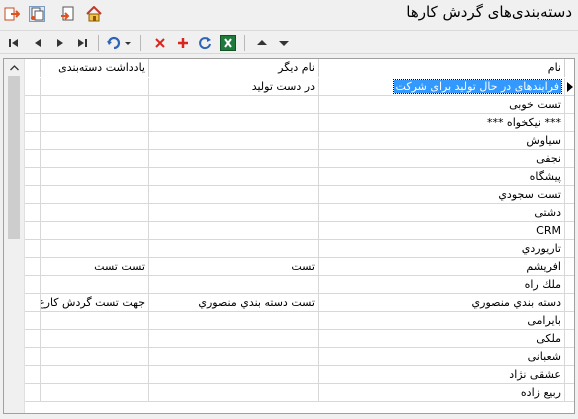 Image resolution: width=578 pixels, height=419 pixels. Describe the element at coordinates (442, 195) in the screenshot. I see `cell-name: تست سجودي` at that location.